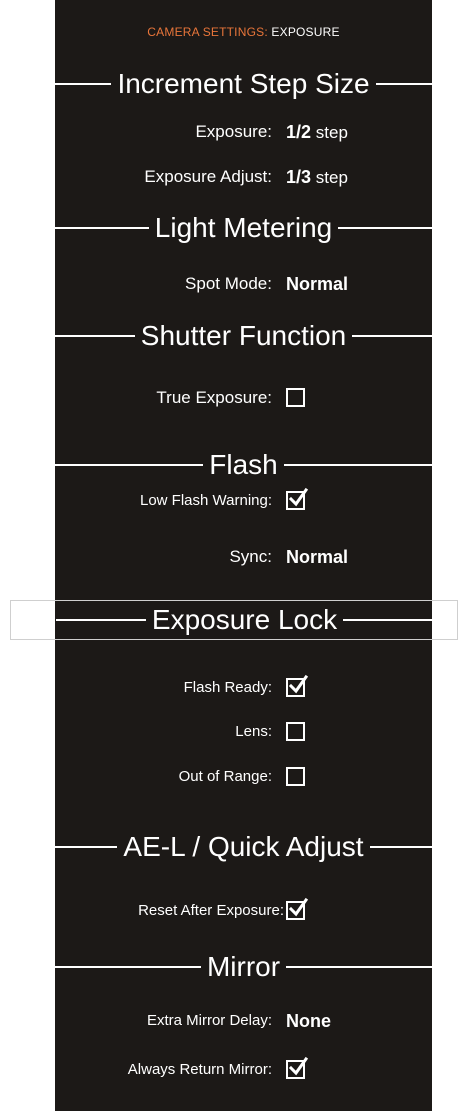 Image resolution: width=460 pixels, height=1111 pixels. What do you see at coordinates (305, 32) in the screenshot?
I see `header-page: EXPOSURE` at bounding box center [305, 32].